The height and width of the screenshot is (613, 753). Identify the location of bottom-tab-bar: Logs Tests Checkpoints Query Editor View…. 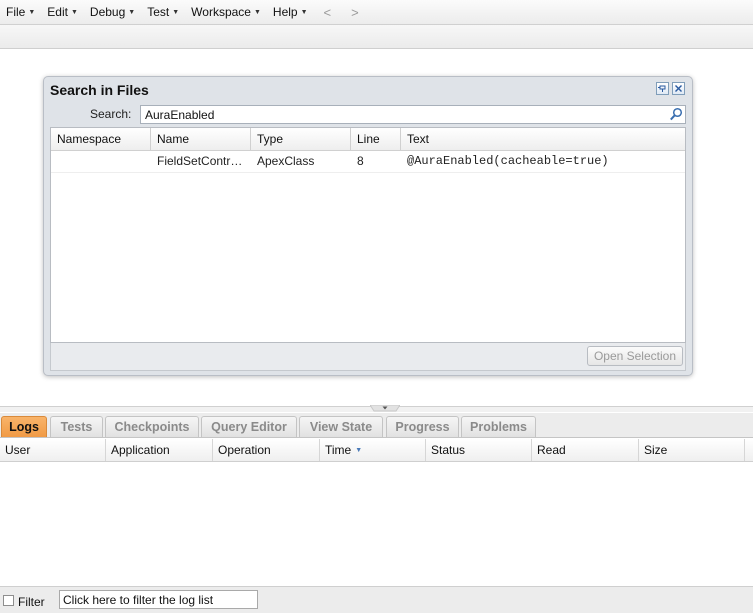
(376, 425).